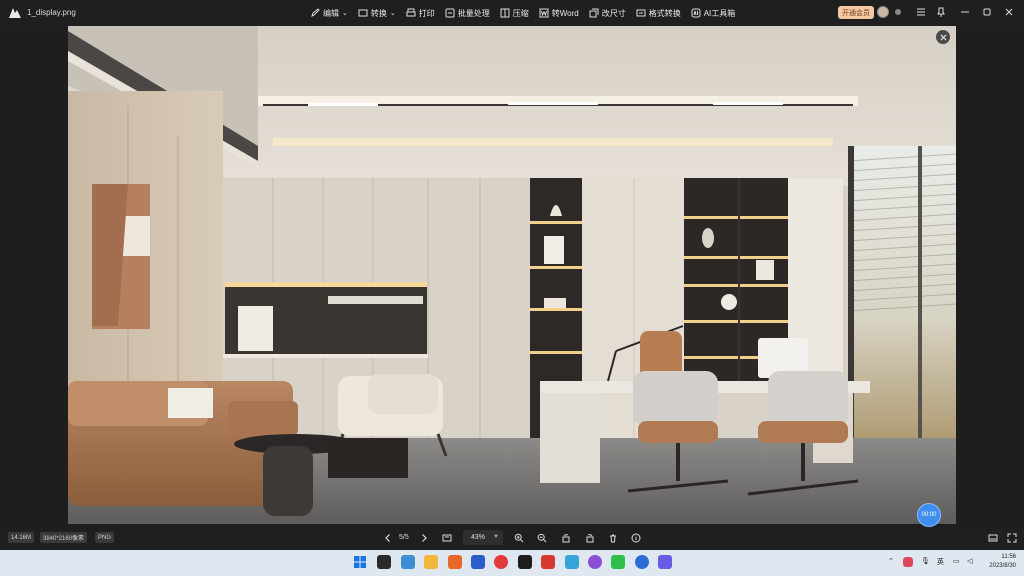  I want to click on close-viewer-button, so click(943, 37).